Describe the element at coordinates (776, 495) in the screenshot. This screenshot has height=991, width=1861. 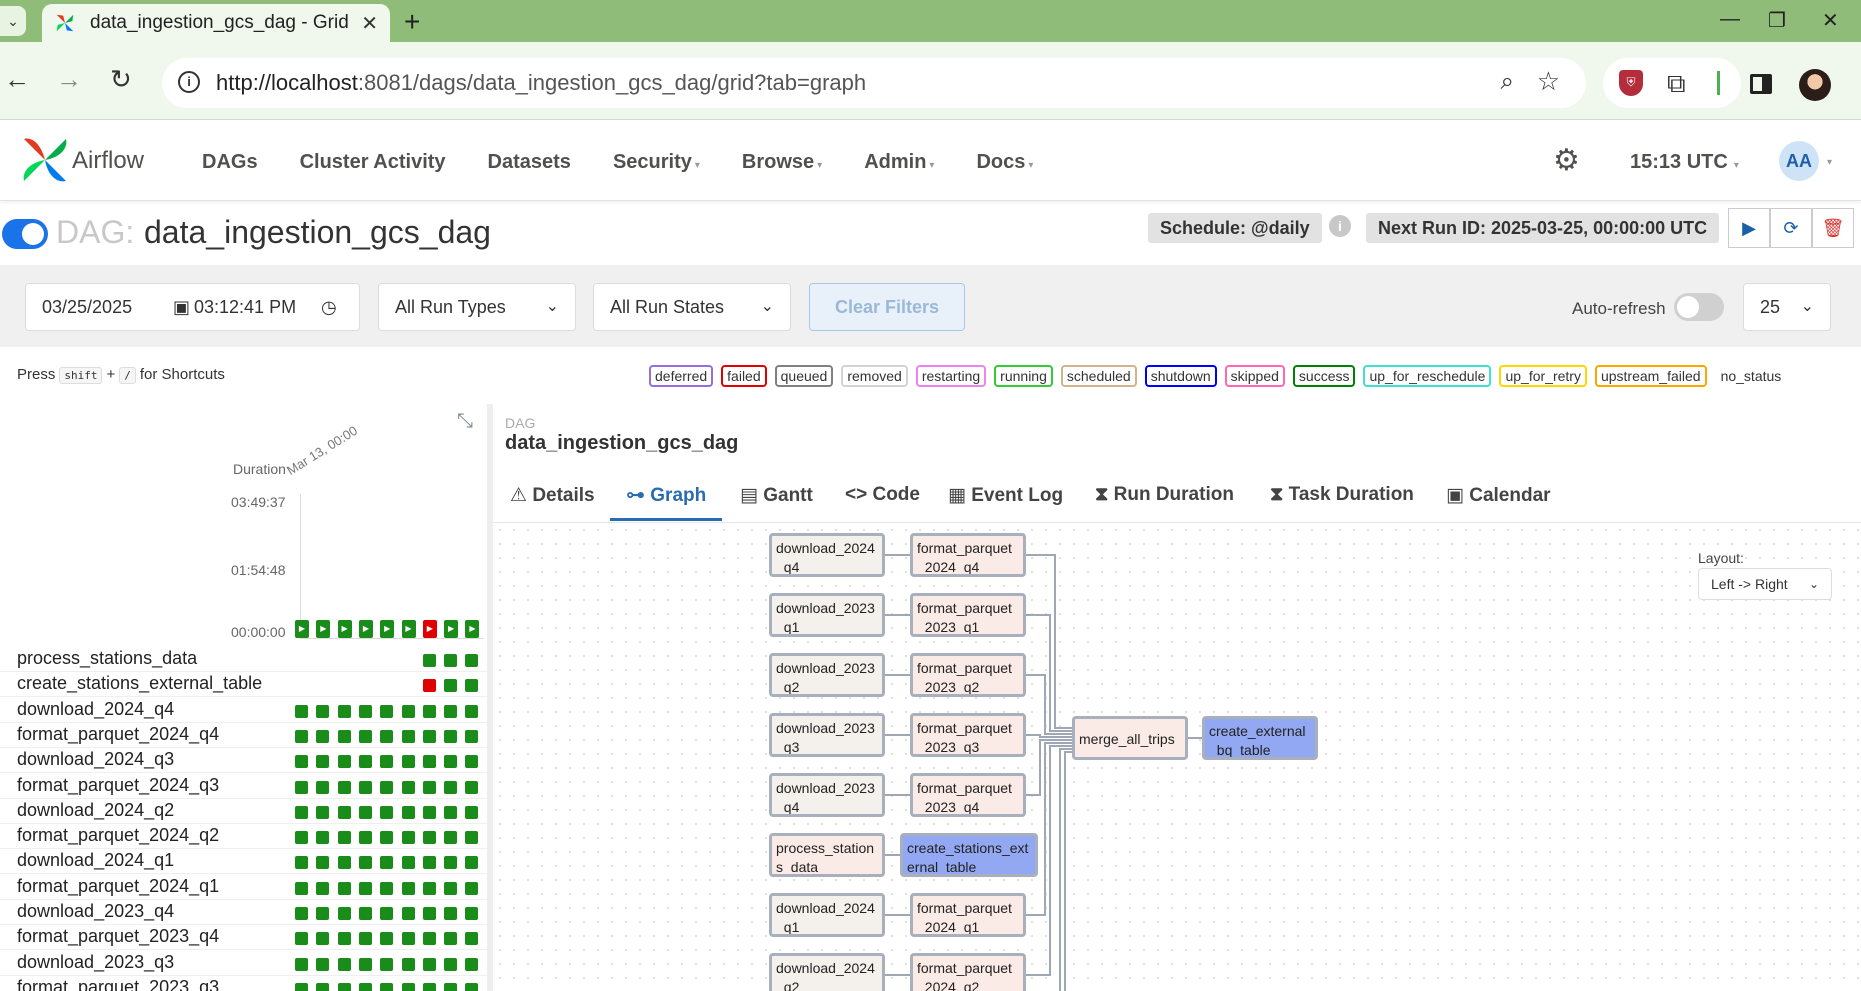
I see `tab-gantt: ▤ Gantt` at that location.